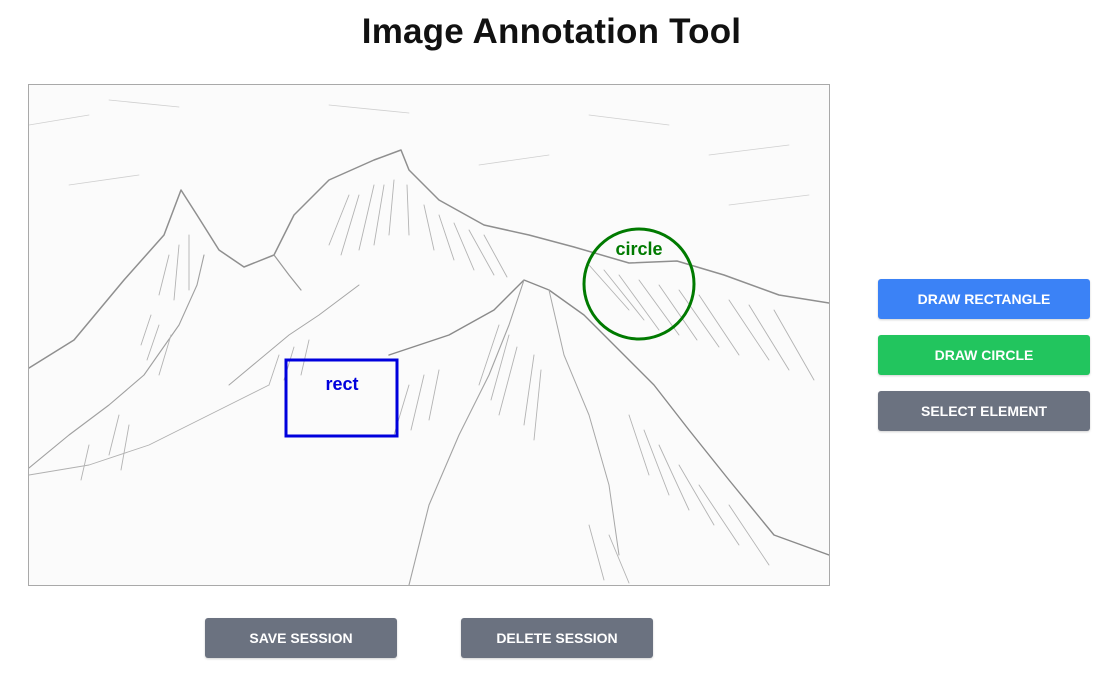  I want to click on page-title: Image Annotation Tool, so click(551, 31).